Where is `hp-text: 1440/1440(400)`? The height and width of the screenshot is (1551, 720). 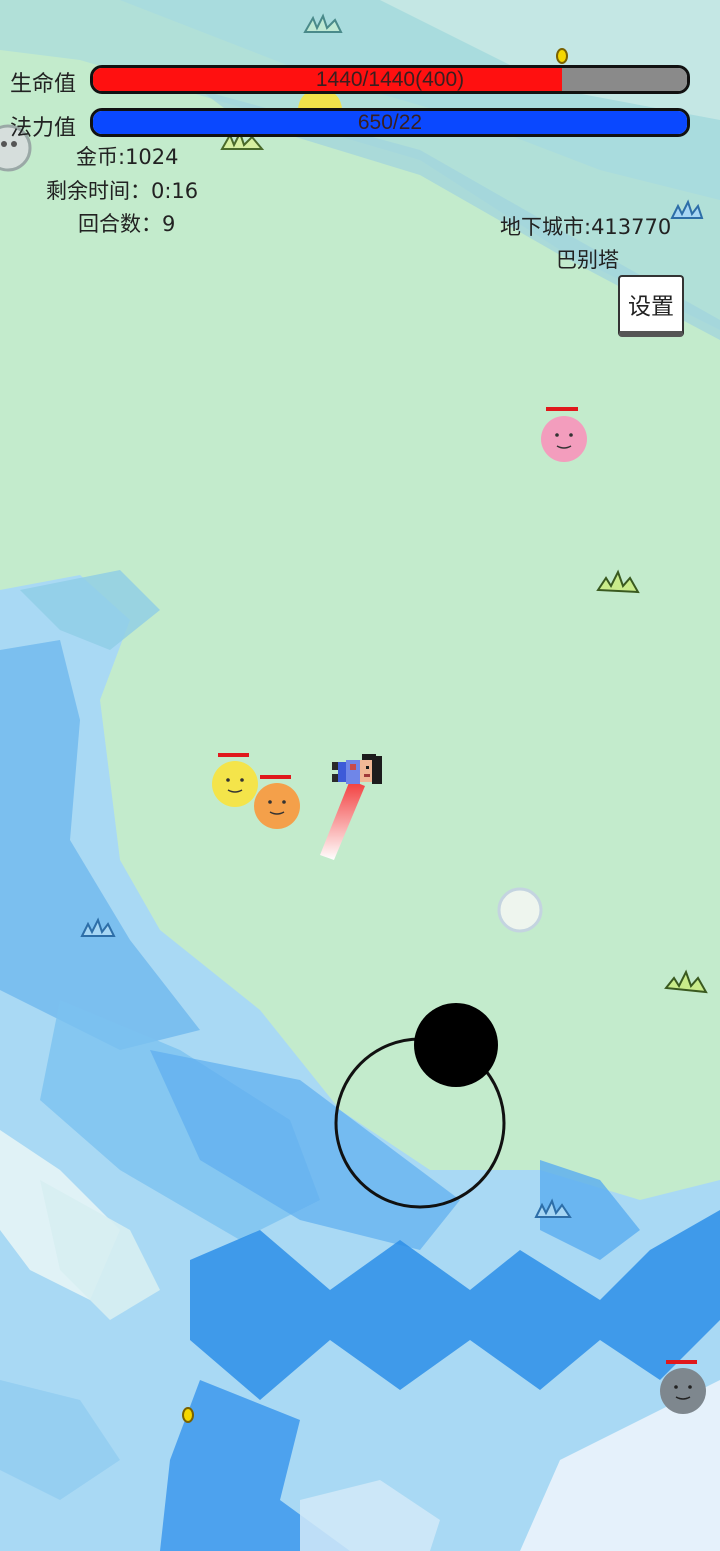
hp-text: 1440/1440(400) is located at coordinates (390, 79).